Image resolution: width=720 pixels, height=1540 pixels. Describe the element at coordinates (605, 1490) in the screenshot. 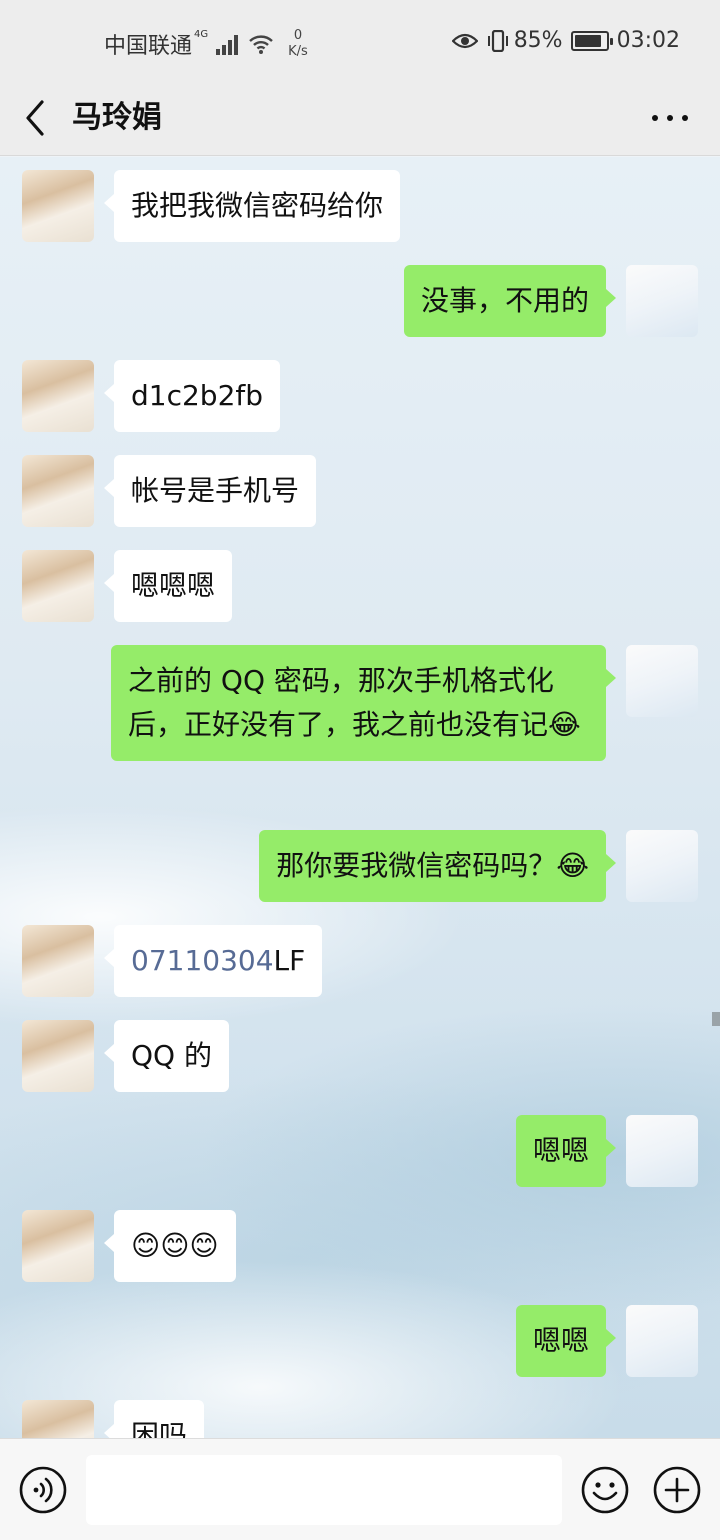

I see `emoji-icon` at that location.